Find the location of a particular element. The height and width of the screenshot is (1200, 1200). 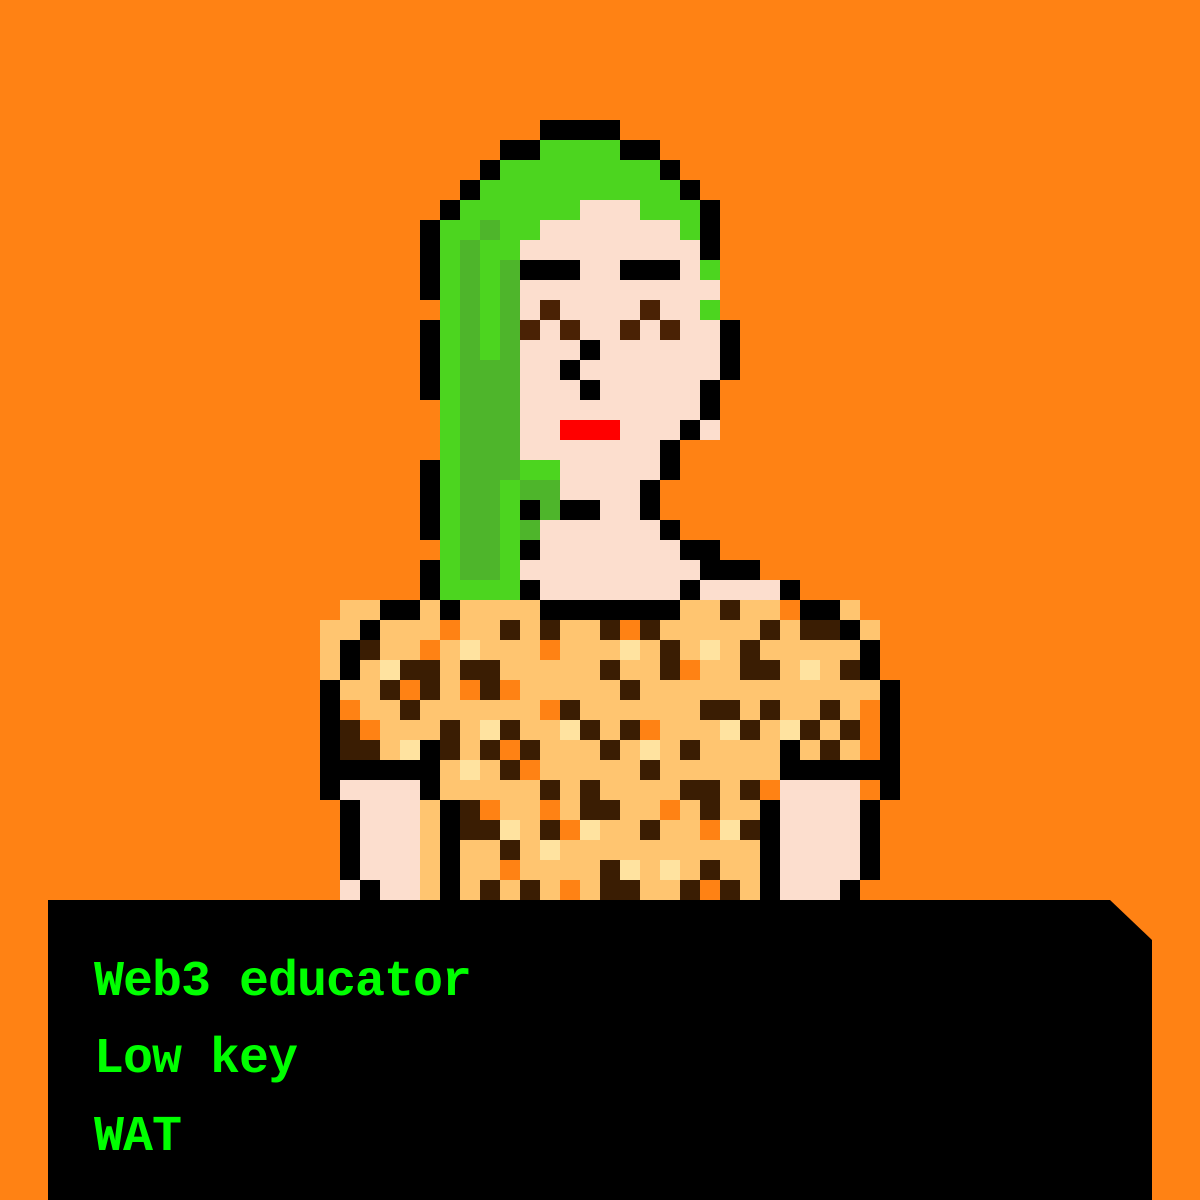

trait-line-3: WAT is located at coordinates (138, 1137).